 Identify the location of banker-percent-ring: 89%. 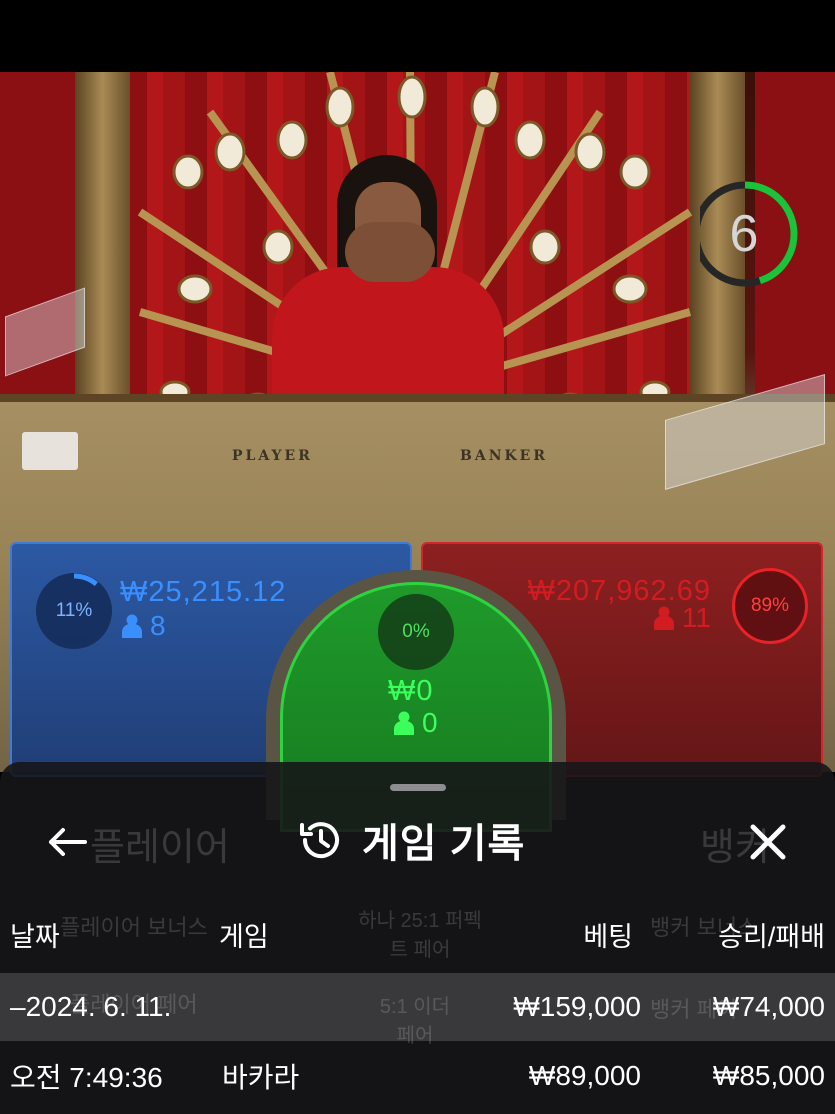
(770, 606).